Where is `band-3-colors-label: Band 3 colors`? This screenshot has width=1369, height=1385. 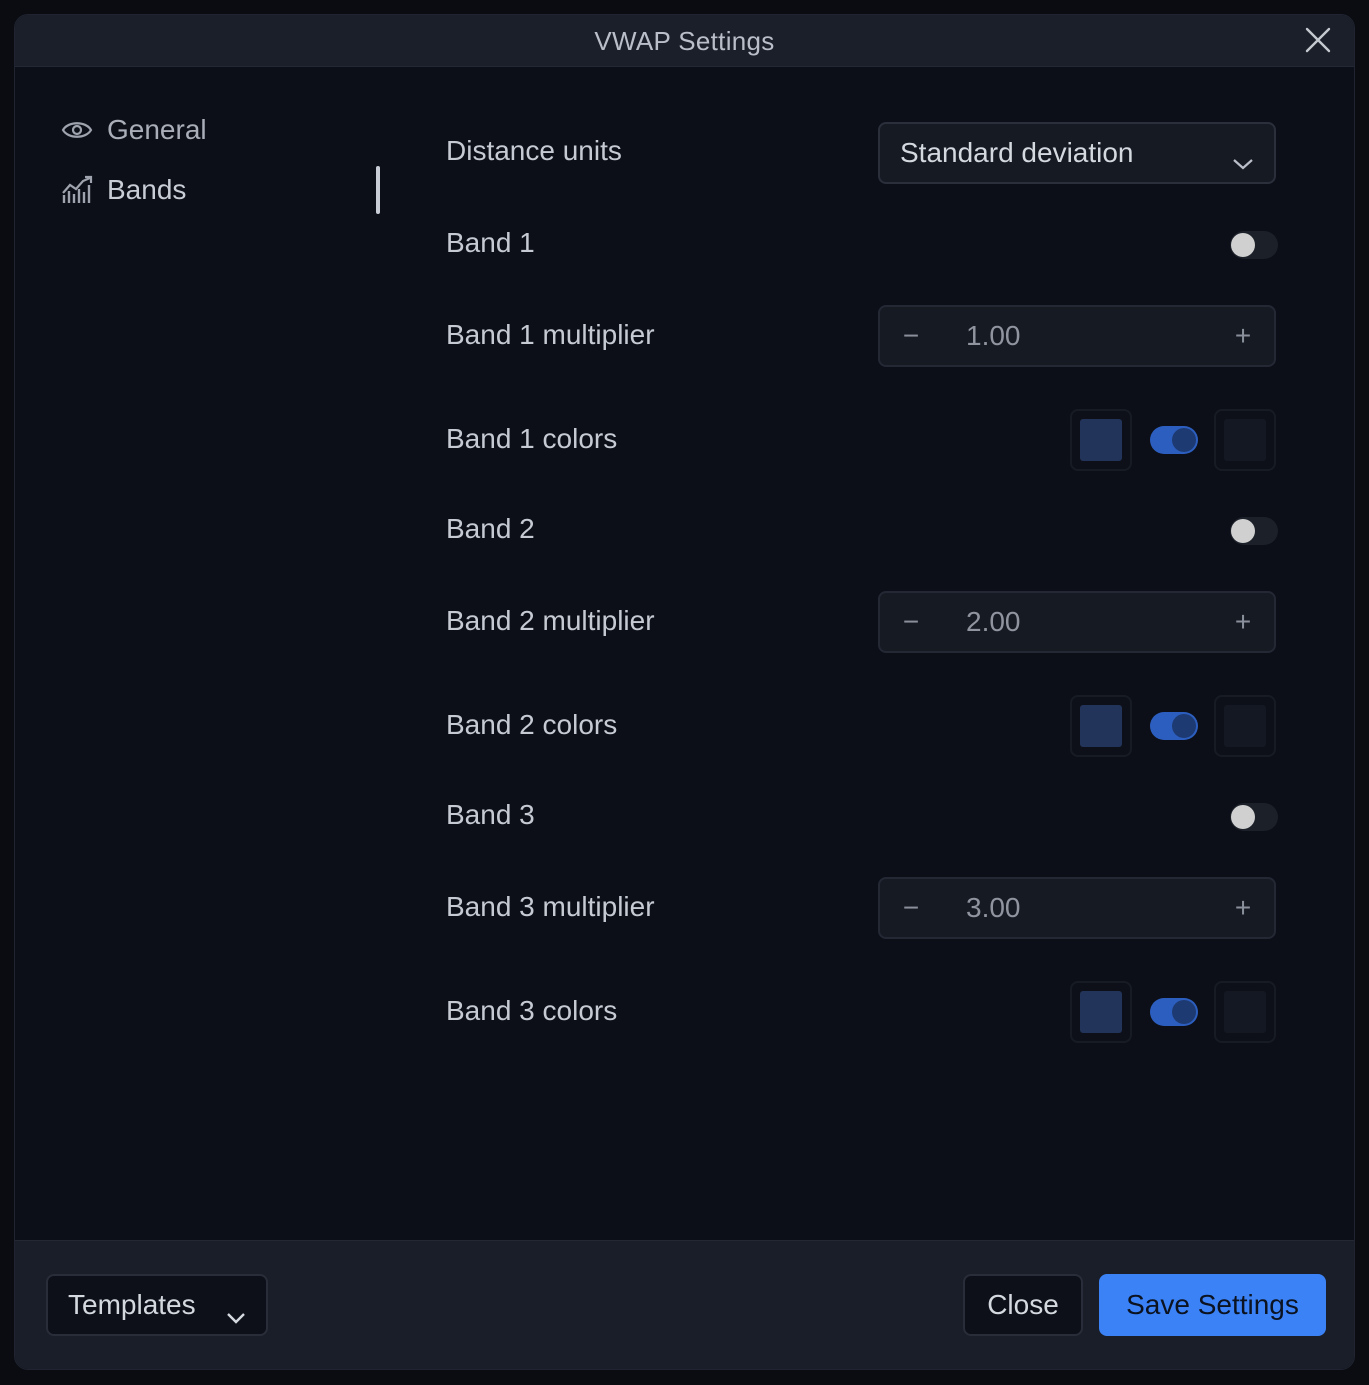 band-3-colors-label: Band 3 colors is located at coordinates (532, 1010).